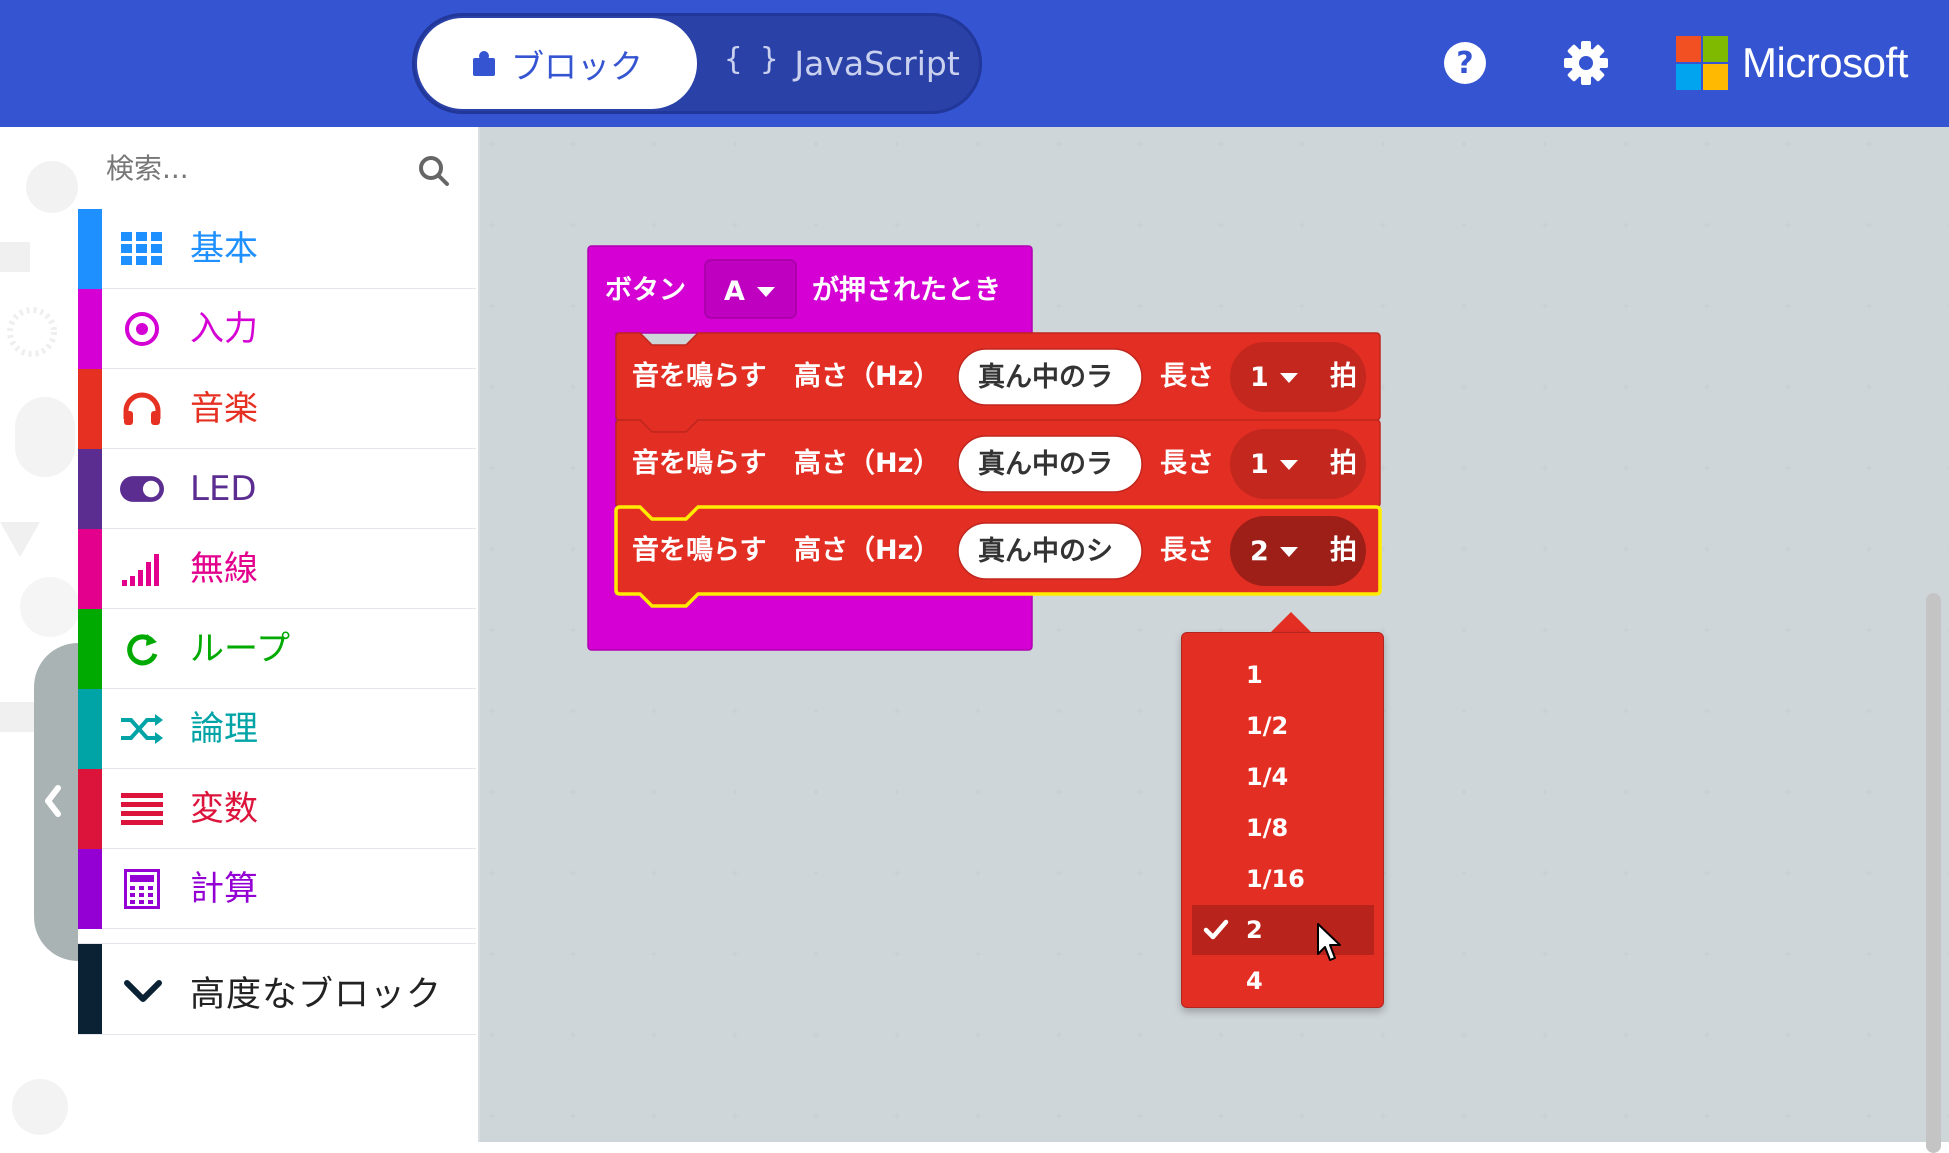  What do you see at coordinates (224, 889) in the screenshot?
I see `category-label: 計算` at bounding box center [224, 889].